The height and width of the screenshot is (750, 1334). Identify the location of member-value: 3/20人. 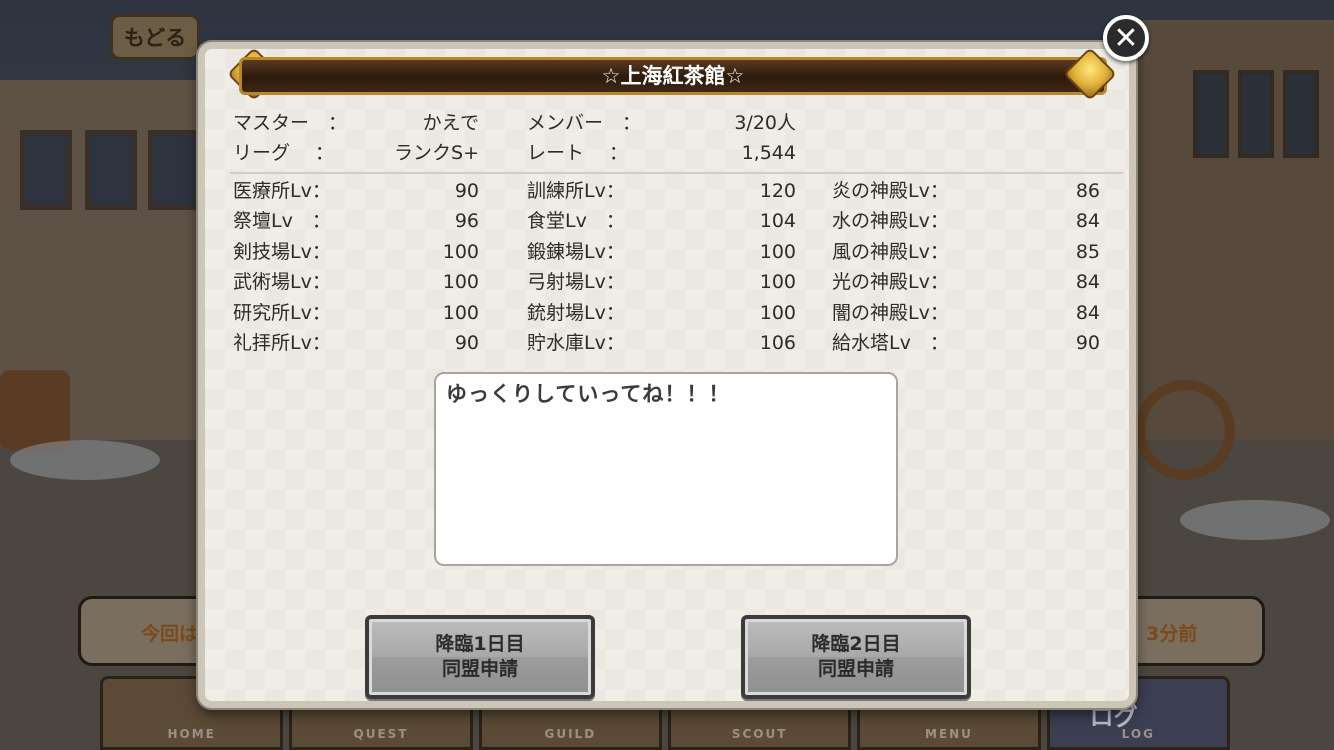
(765, 123).